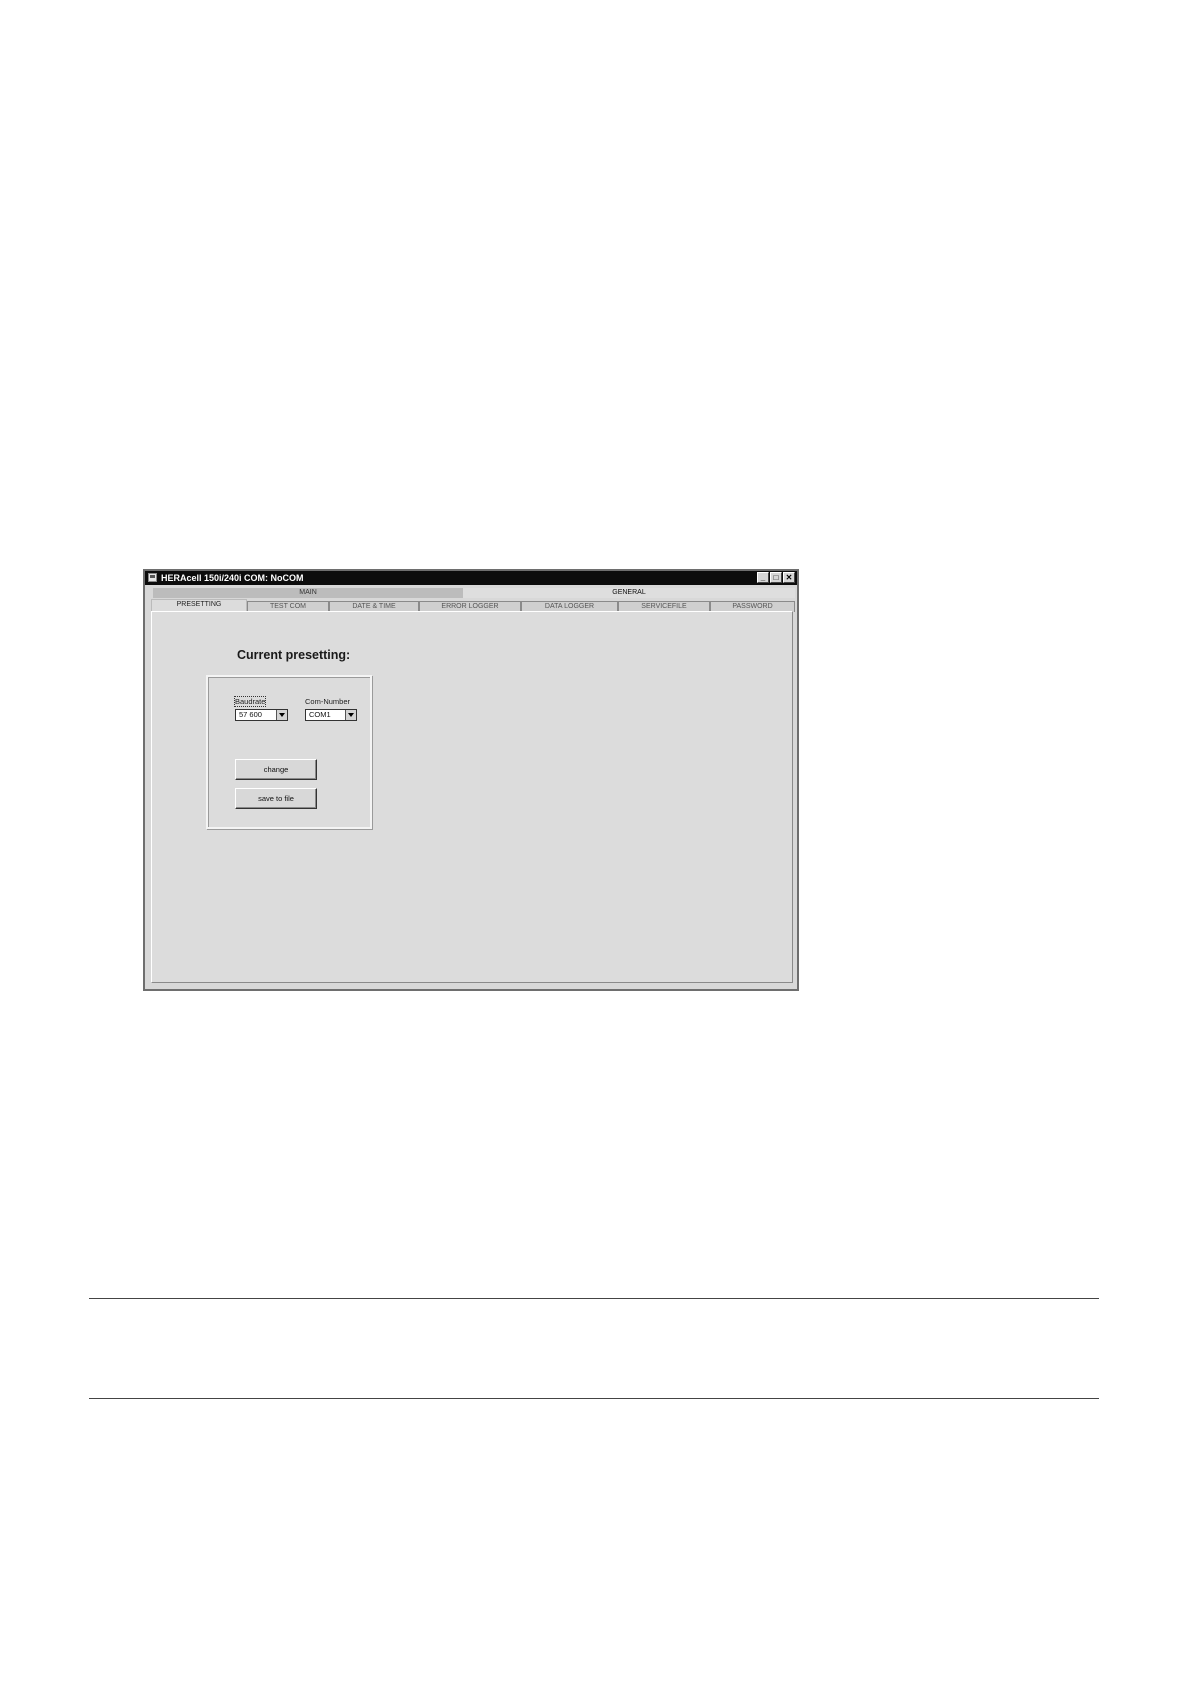 Image resolution: width=1190 pixels, height=1684 pixels. I want to click on divider-top, so click(594, 1298).